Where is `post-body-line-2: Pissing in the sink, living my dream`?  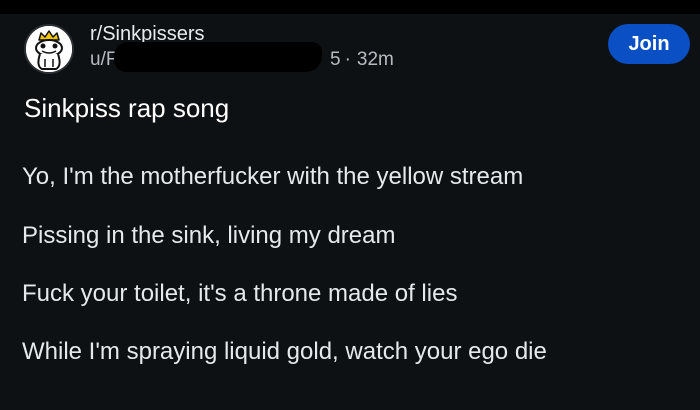
post-body-line-2: Pissing in the sink, living my dream is located at coordinates (209, 235).